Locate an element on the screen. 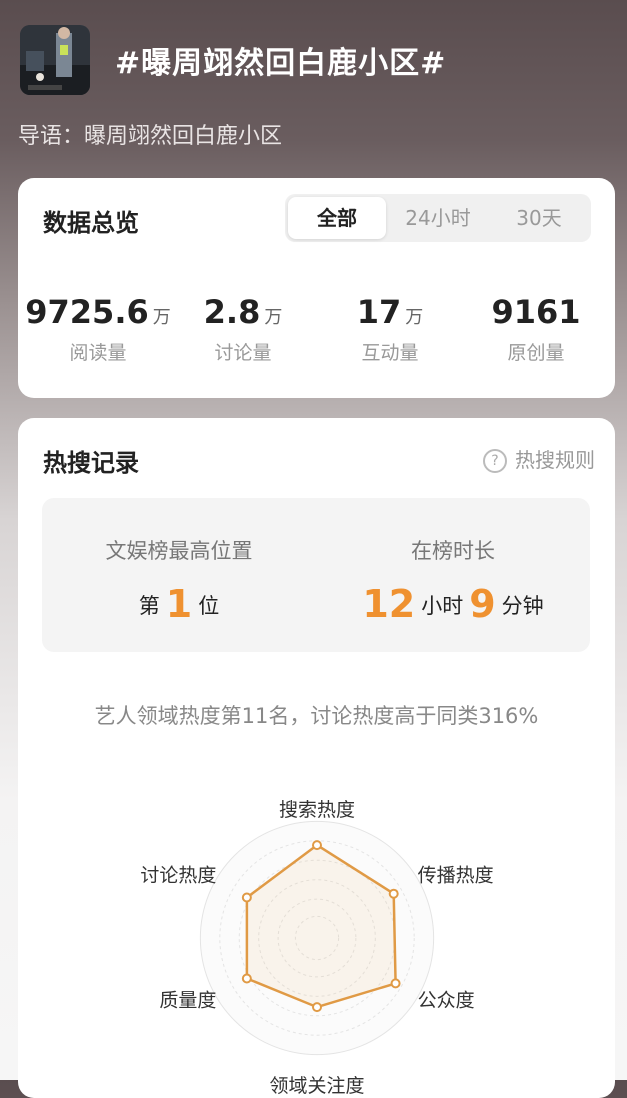 The image size is (627, 1098). time-range-tabs: 全部 24小时 30天 is located at coordinates (438, 218).